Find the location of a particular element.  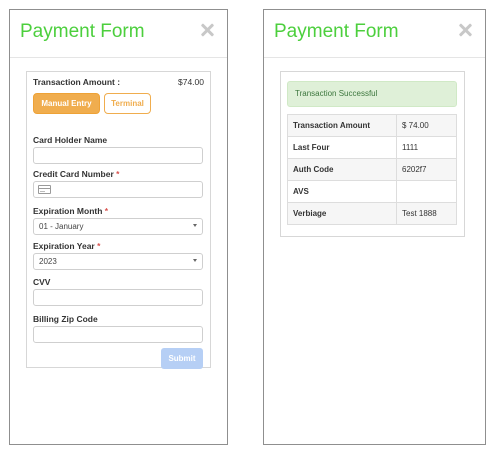

terminal-button: Terminal is located at coordinates (127, 103).